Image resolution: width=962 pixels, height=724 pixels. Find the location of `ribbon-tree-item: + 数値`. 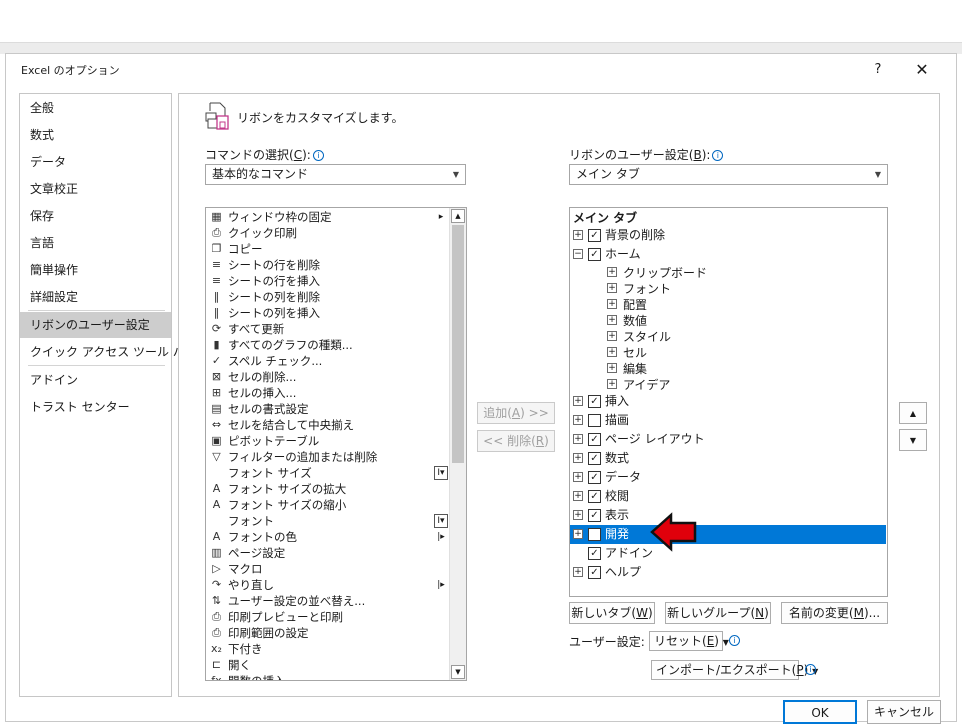

ribbon-tree-item: + 数値 is located at coordinates (728, 320).